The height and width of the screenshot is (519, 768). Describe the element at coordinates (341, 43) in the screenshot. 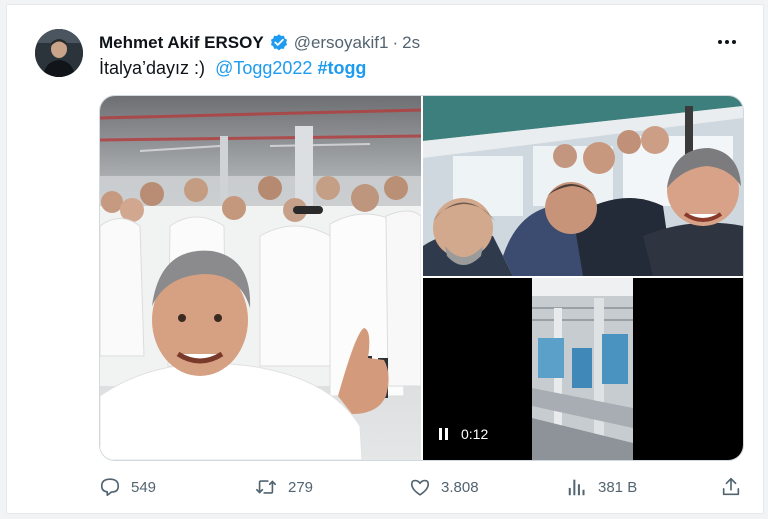

I see `author-handle: @ersoyakif1` at that location.